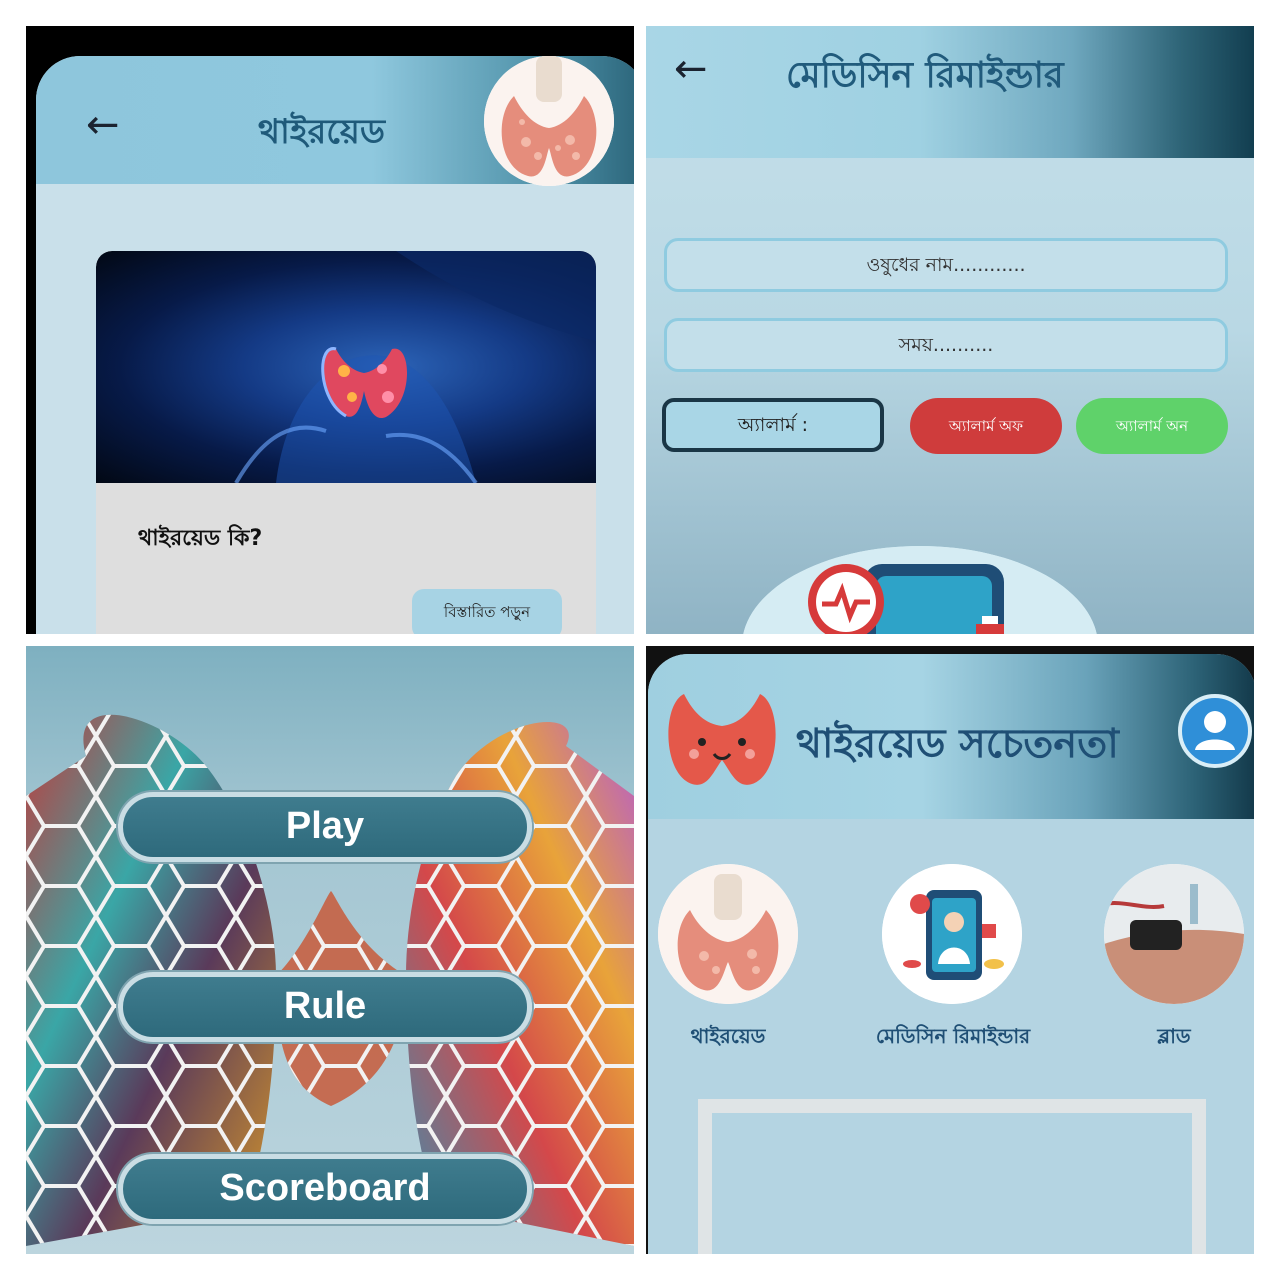 This screenshot has height=1280, width=1280. Describe the element at coordinates (1215, 731) in the screenshot. I see `user-profile-icon` at that location.